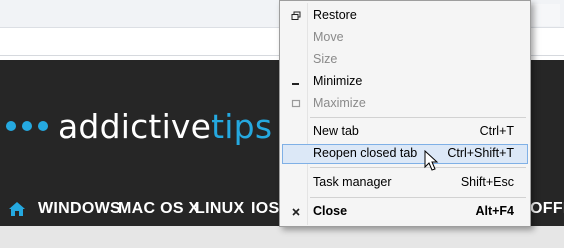 This screenshot has height=248, width=564. Describe the element at coordinates (328, 37) in the screenshot. I see `menu-item-label: Move` at that location.